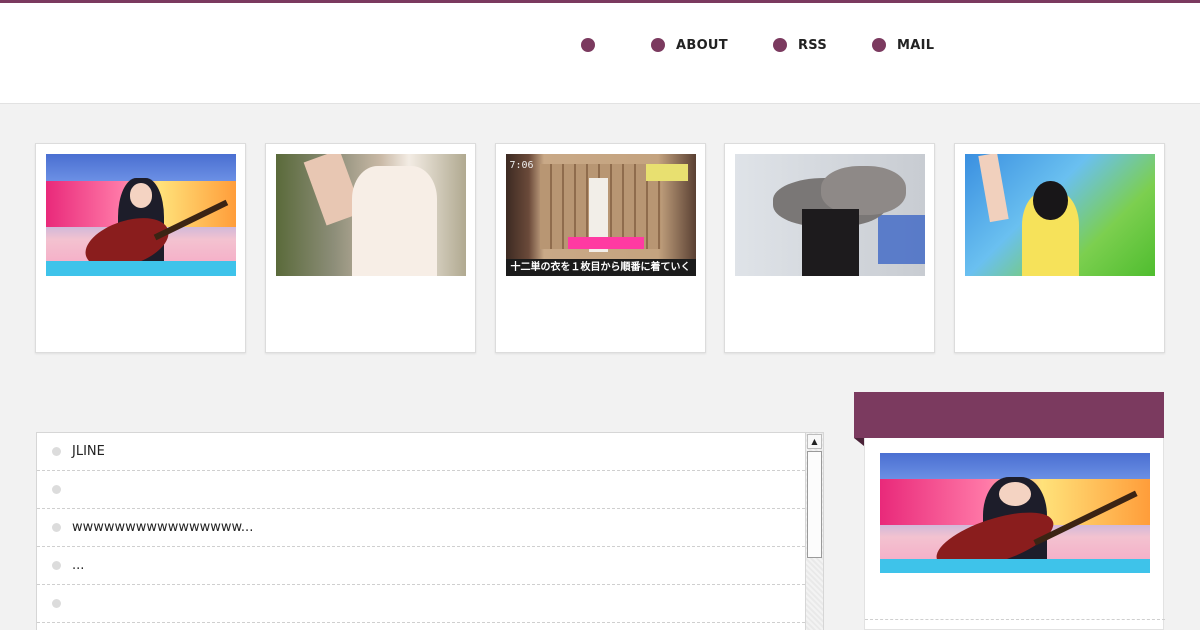  What do you see at coordinates (1015, 619) in the screenshot?
I see `sidebar-divider` at bounding box center [1015, 619].